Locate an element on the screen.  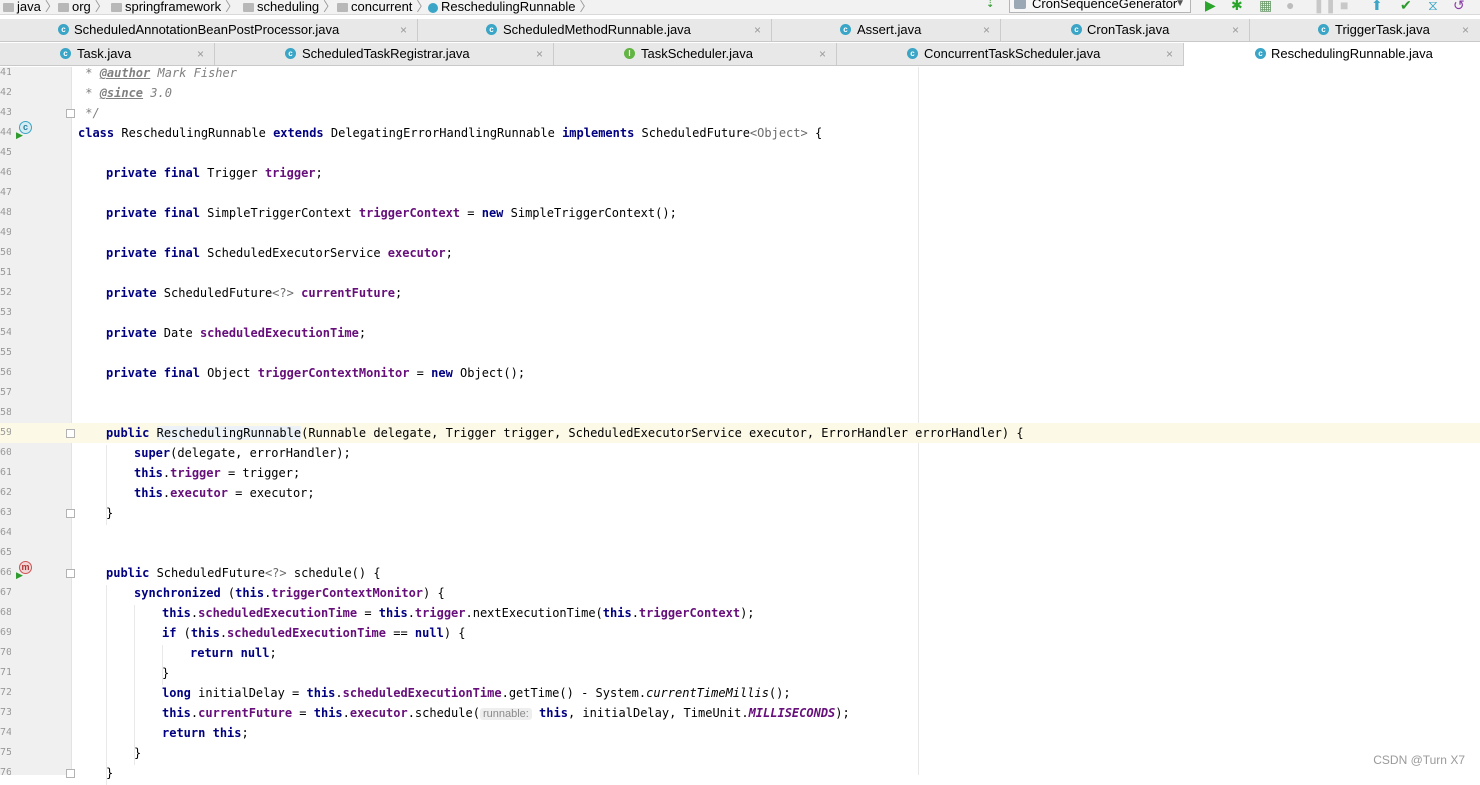
tab-task: c Task.java × is located at coordinates (107, 54).